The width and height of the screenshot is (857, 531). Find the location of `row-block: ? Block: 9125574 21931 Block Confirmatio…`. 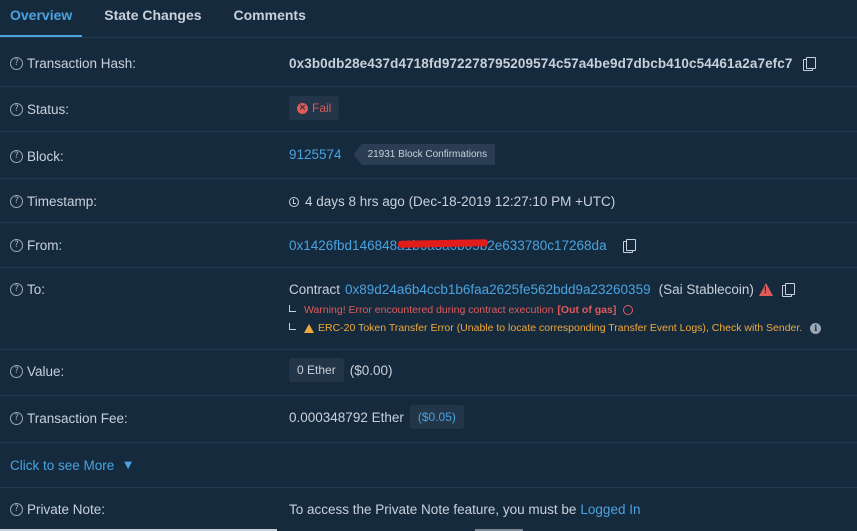

row-block: ? Block: 9125574 21931 Block Confirmatio… is located at coordinates (428, 155).